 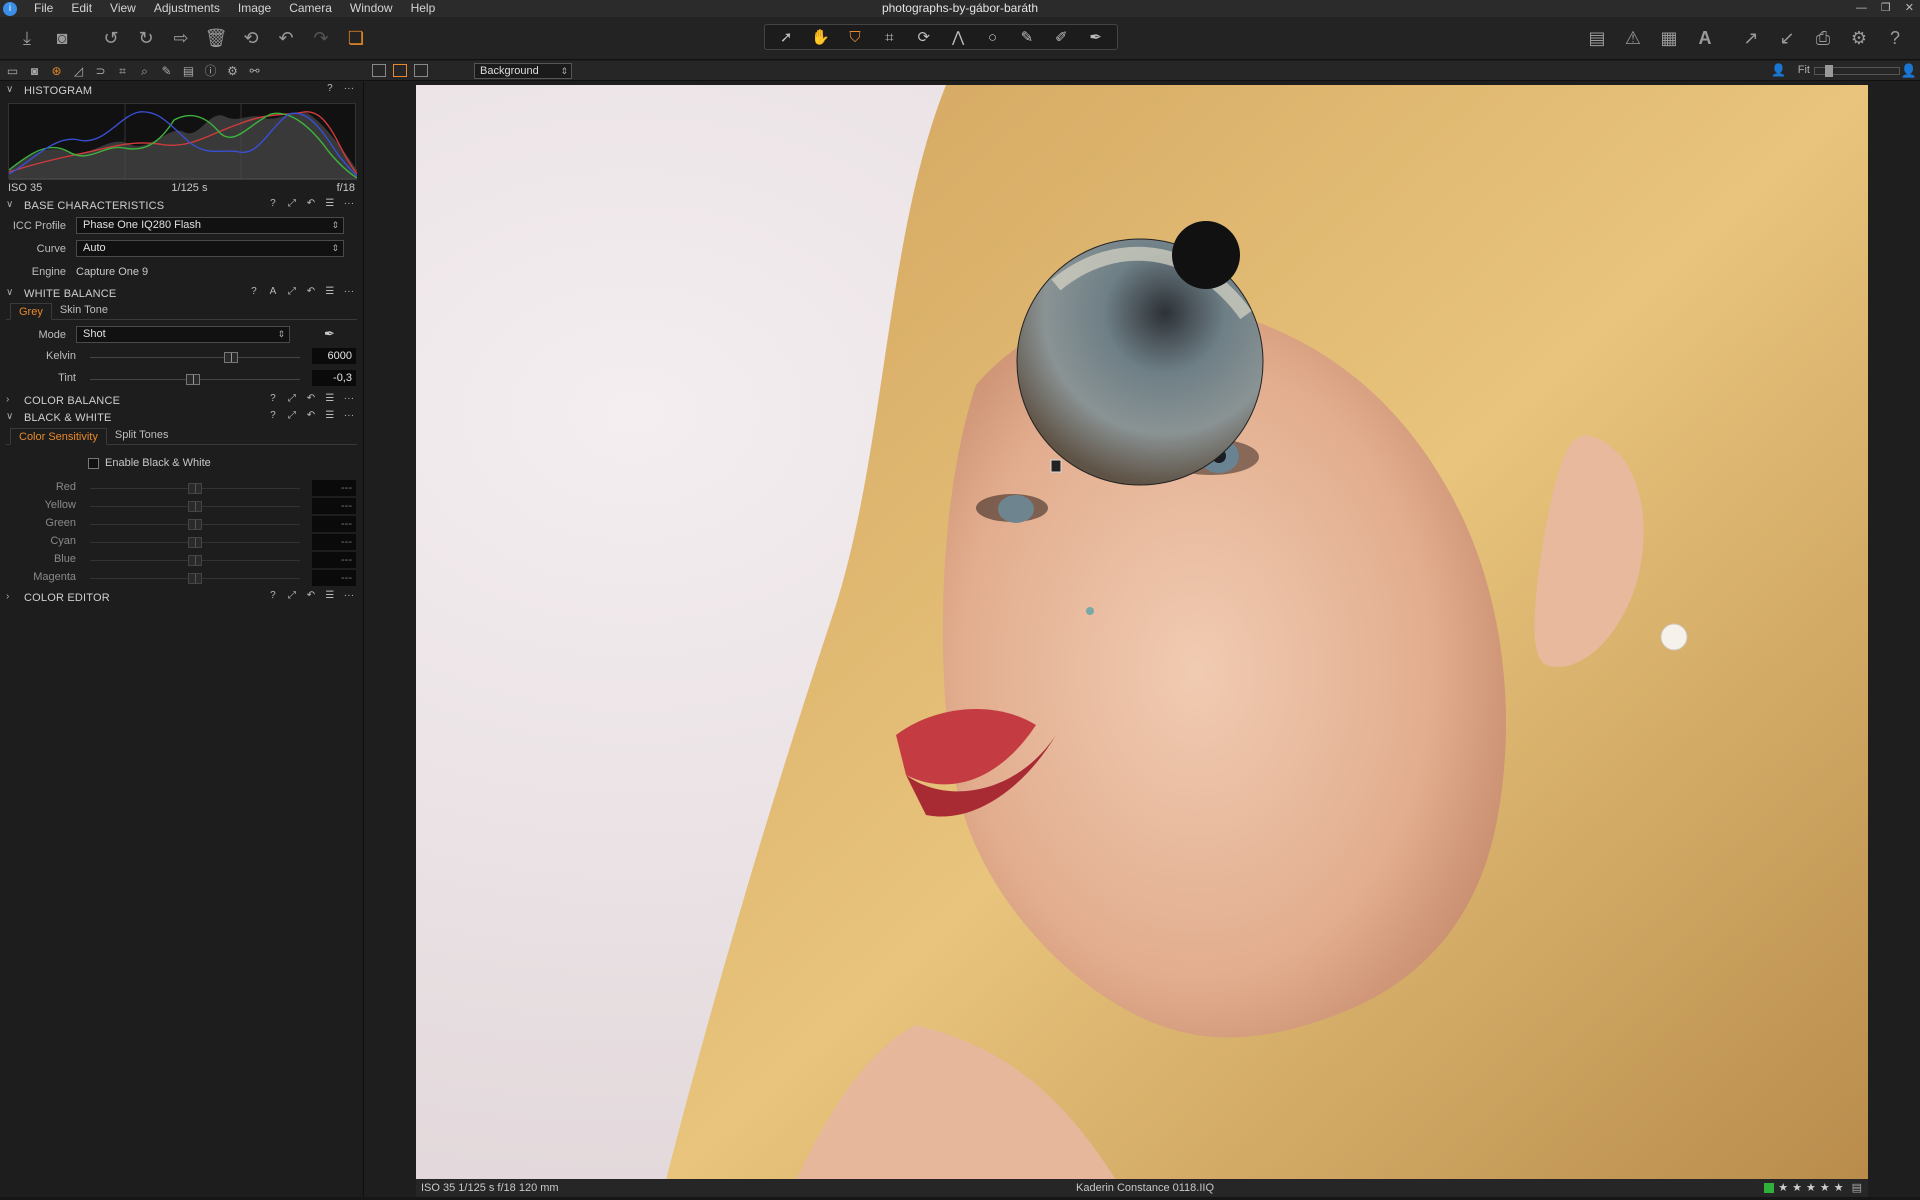 What do you see at coordinates (78, 71) in the screenshot?
I see `exposure-tab-icon: ◿` at bounding box center [78, 71].